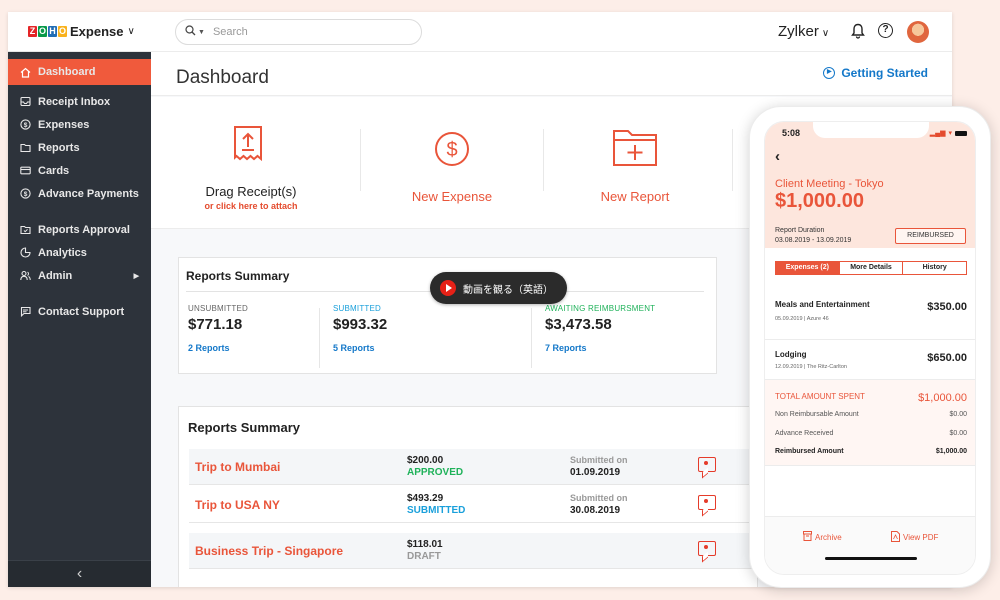 This screenshot has width=1000, height=600. I want to click on new-folder-icon, so click(635, 150).